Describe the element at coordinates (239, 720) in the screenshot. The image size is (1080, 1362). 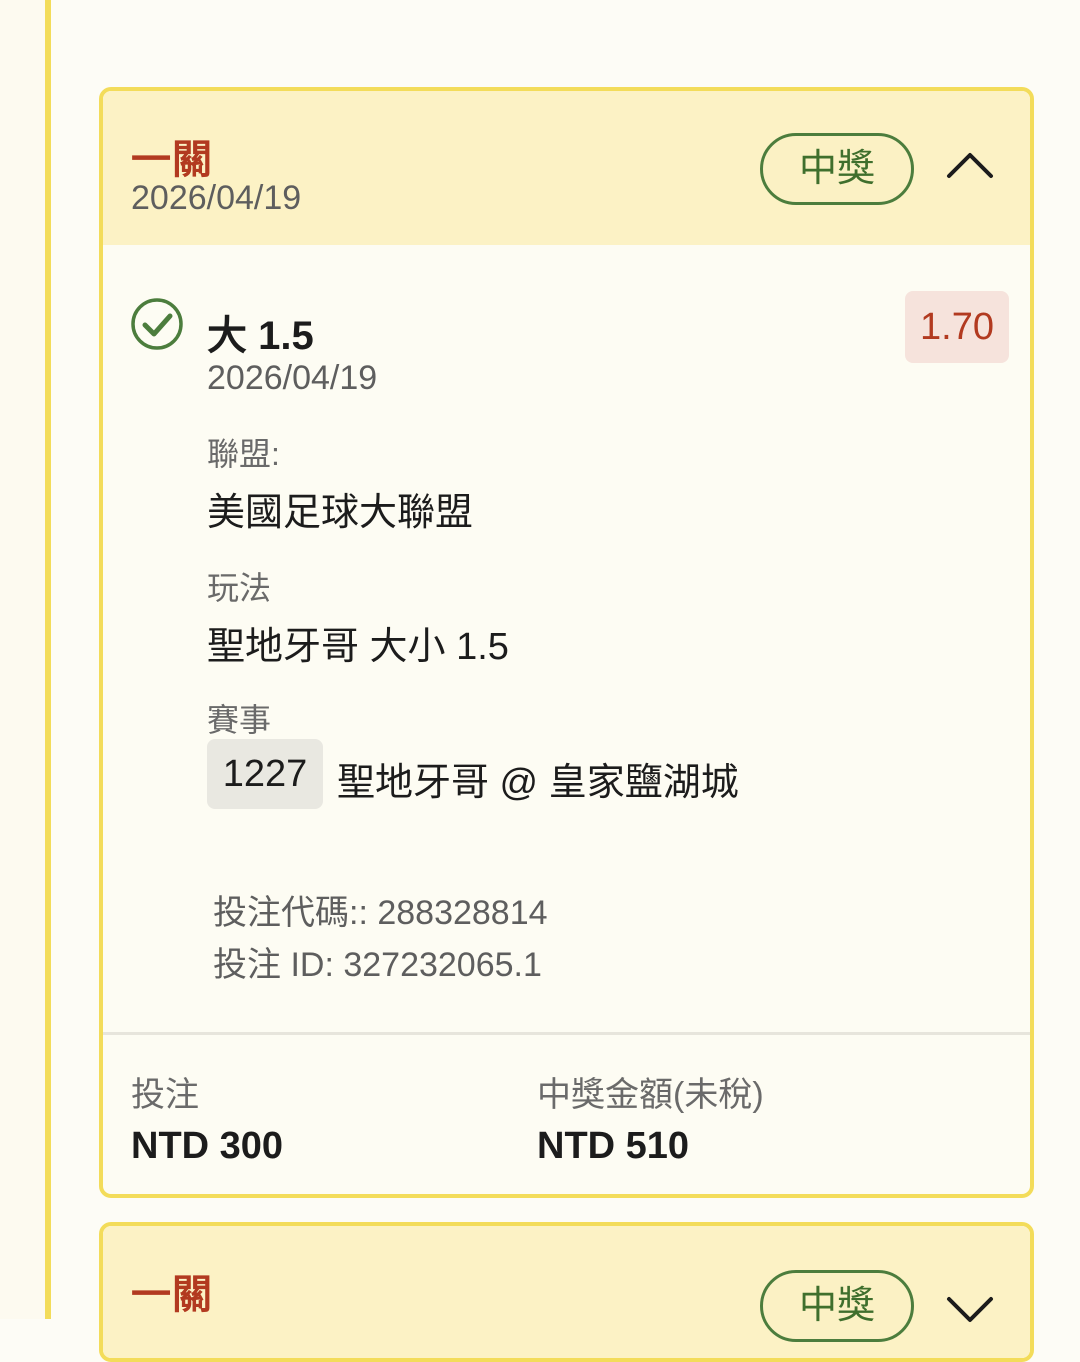
I see `event-label: 賽事` at that location.